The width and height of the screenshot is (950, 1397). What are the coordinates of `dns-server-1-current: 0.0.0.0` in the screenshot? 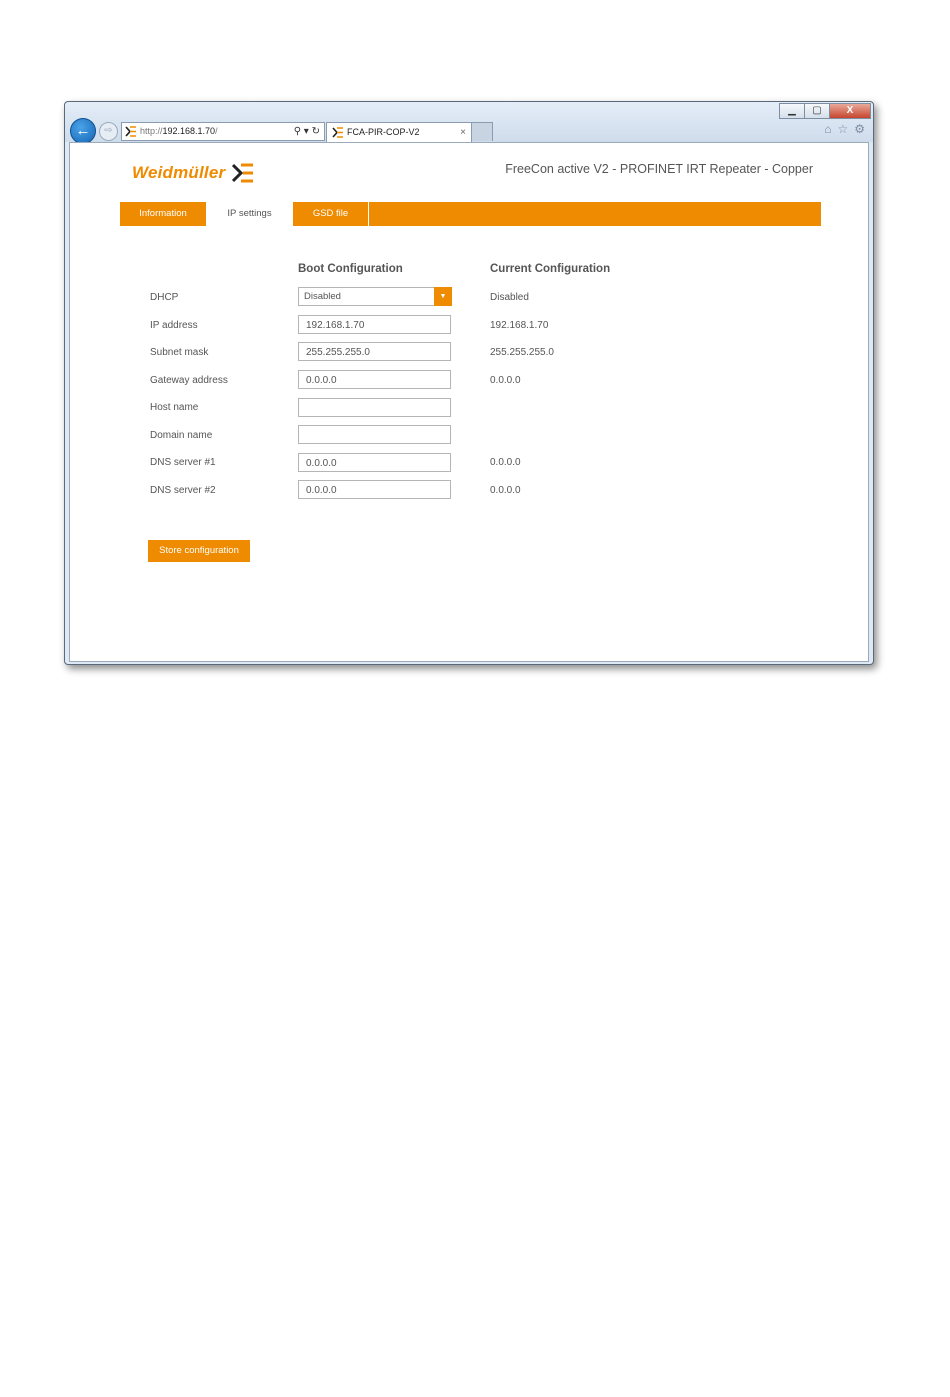 It's located at (505, 462).